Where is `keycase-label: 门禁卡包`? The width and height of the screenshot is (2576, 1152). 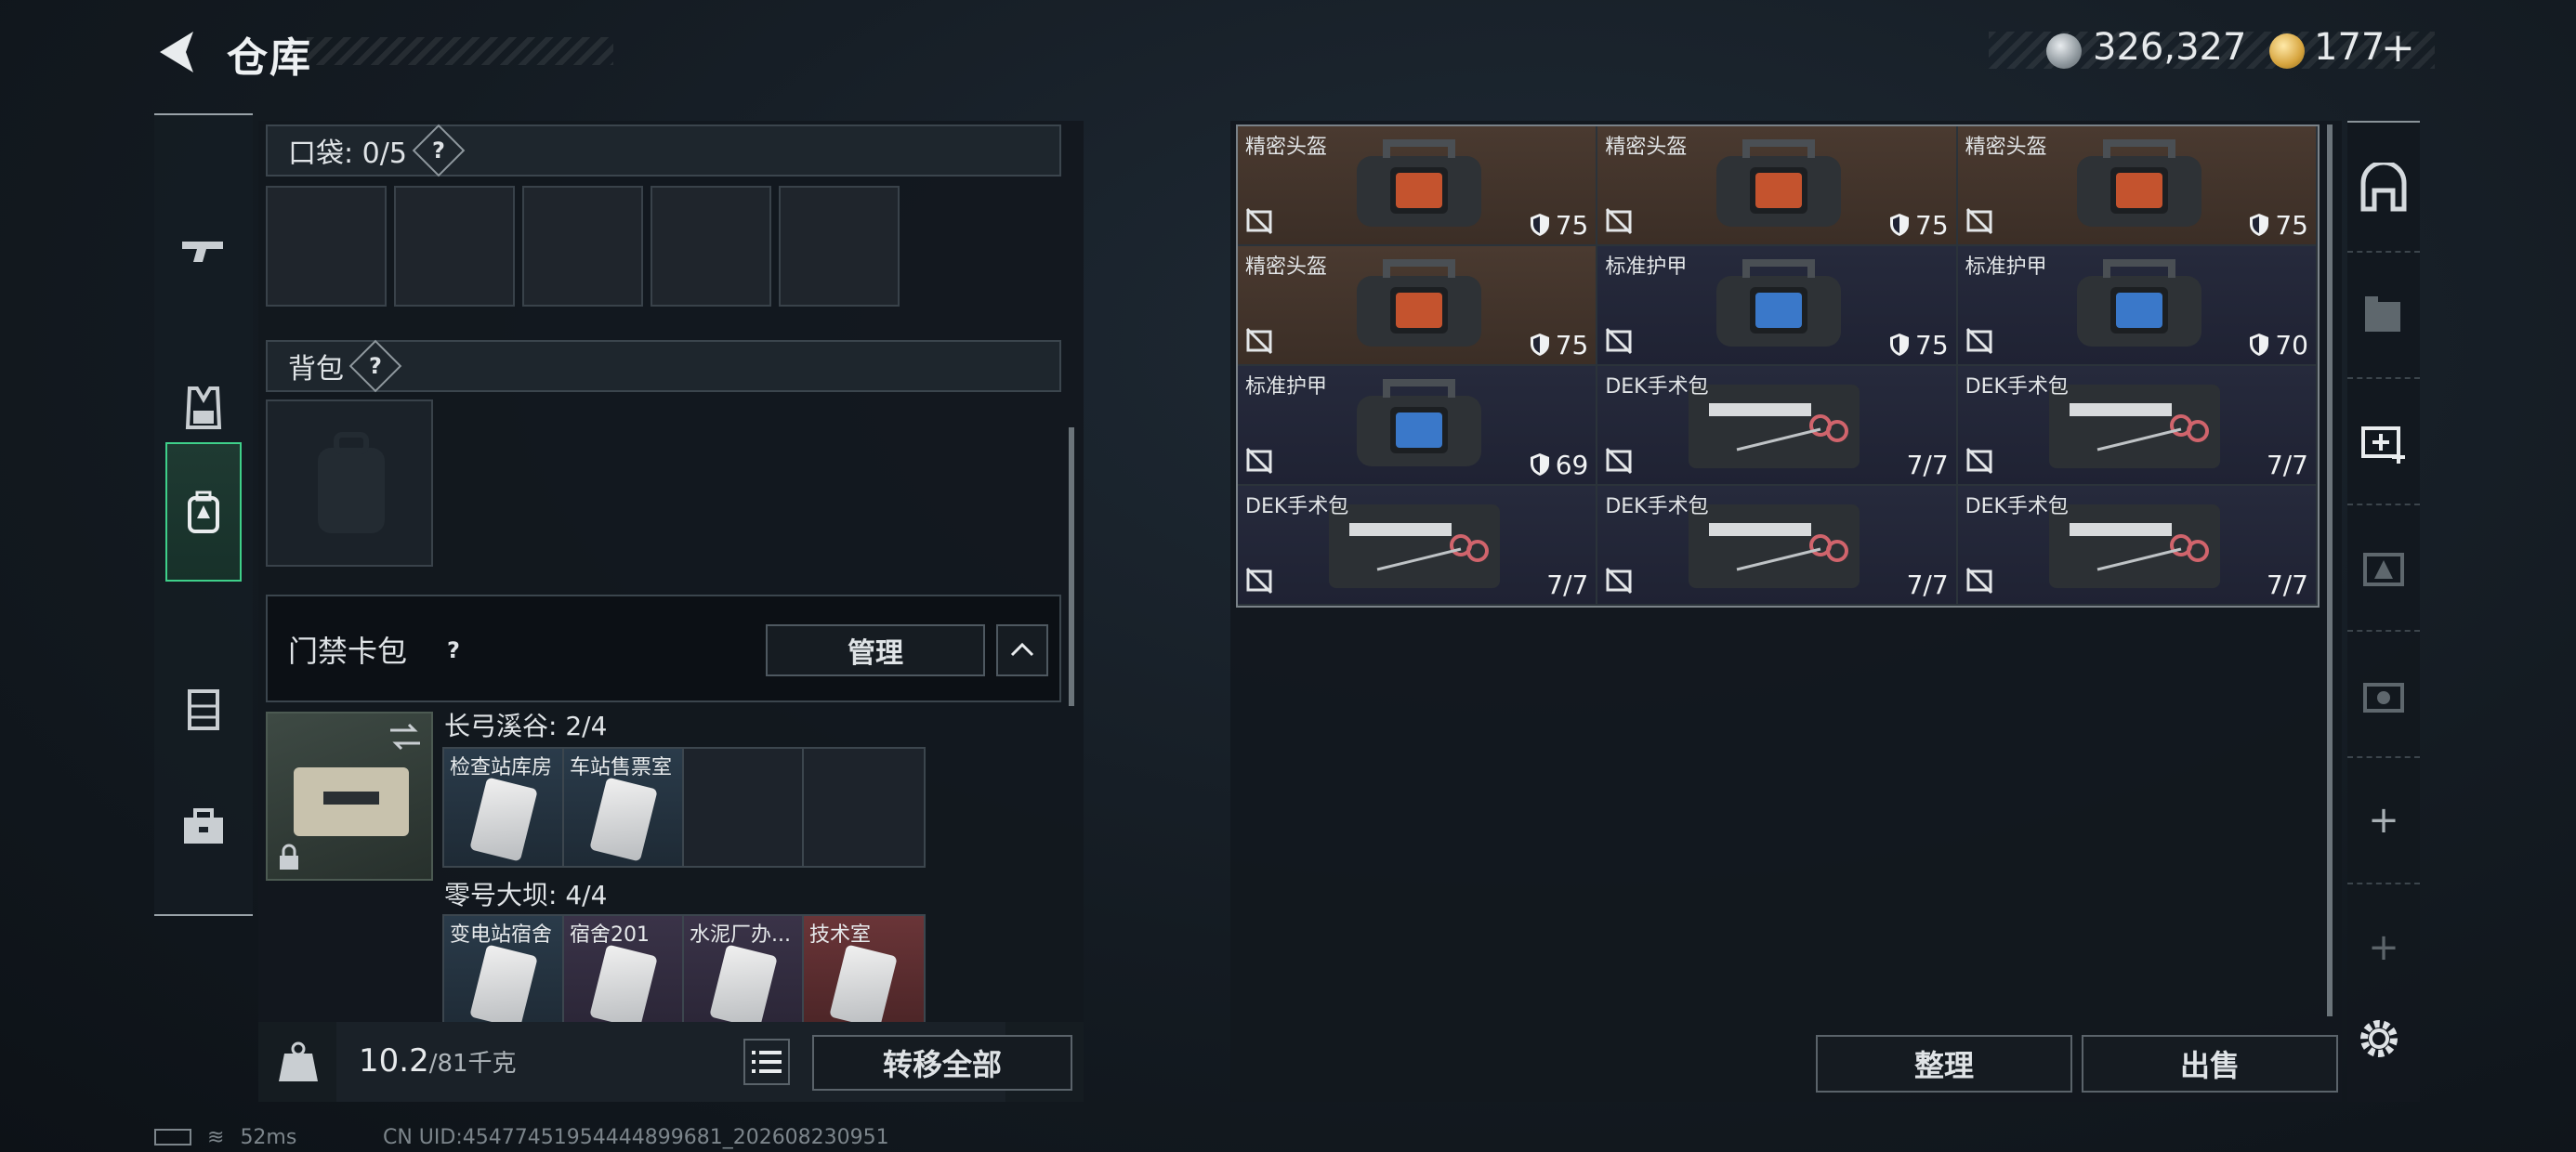 keycase-label: 门禁卡包 is located at coordinates (348, 651).